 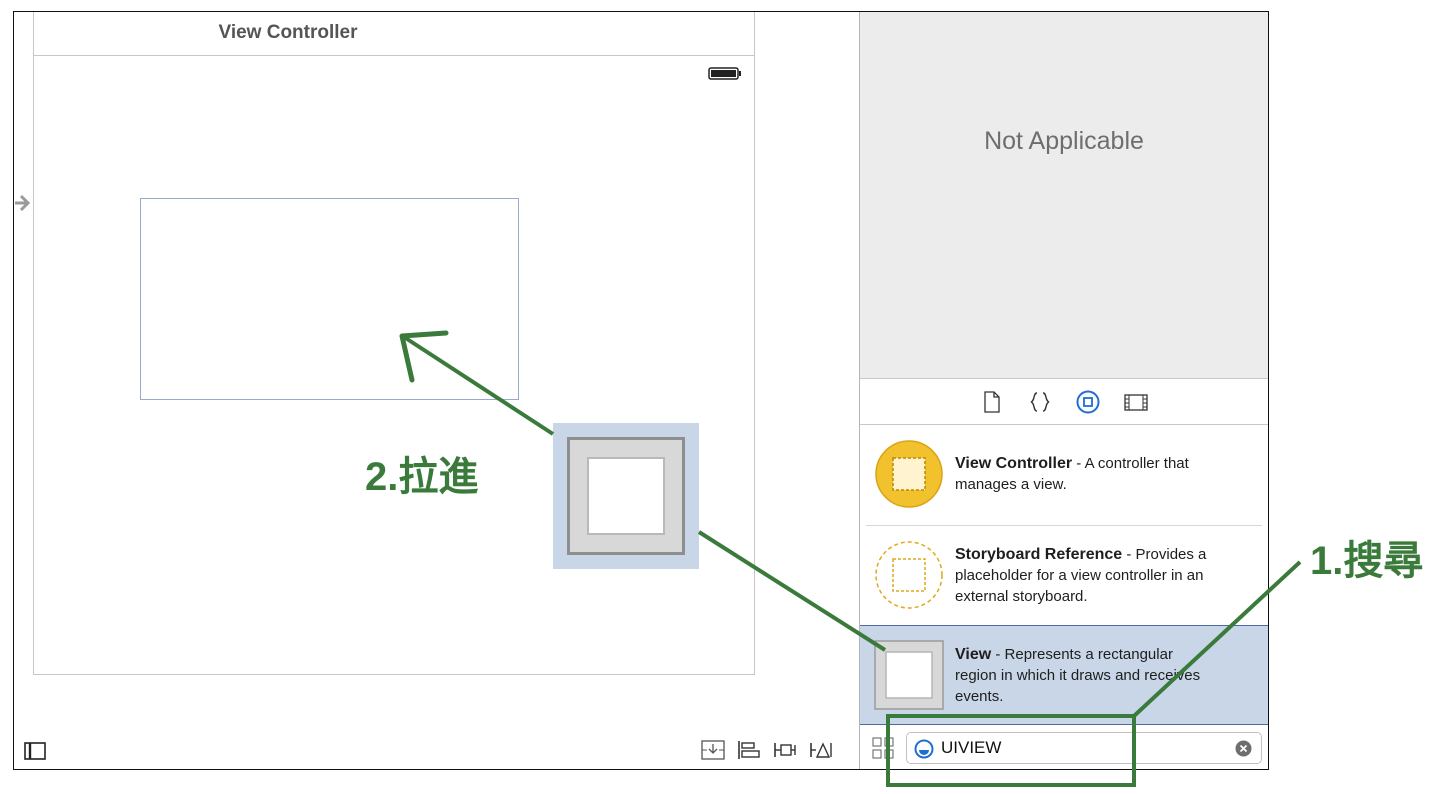 What do you see at coordinates (422, 477) in the screenshot?
I see `annotation-step2: 2.拉進` at bounding box center [422, 477].